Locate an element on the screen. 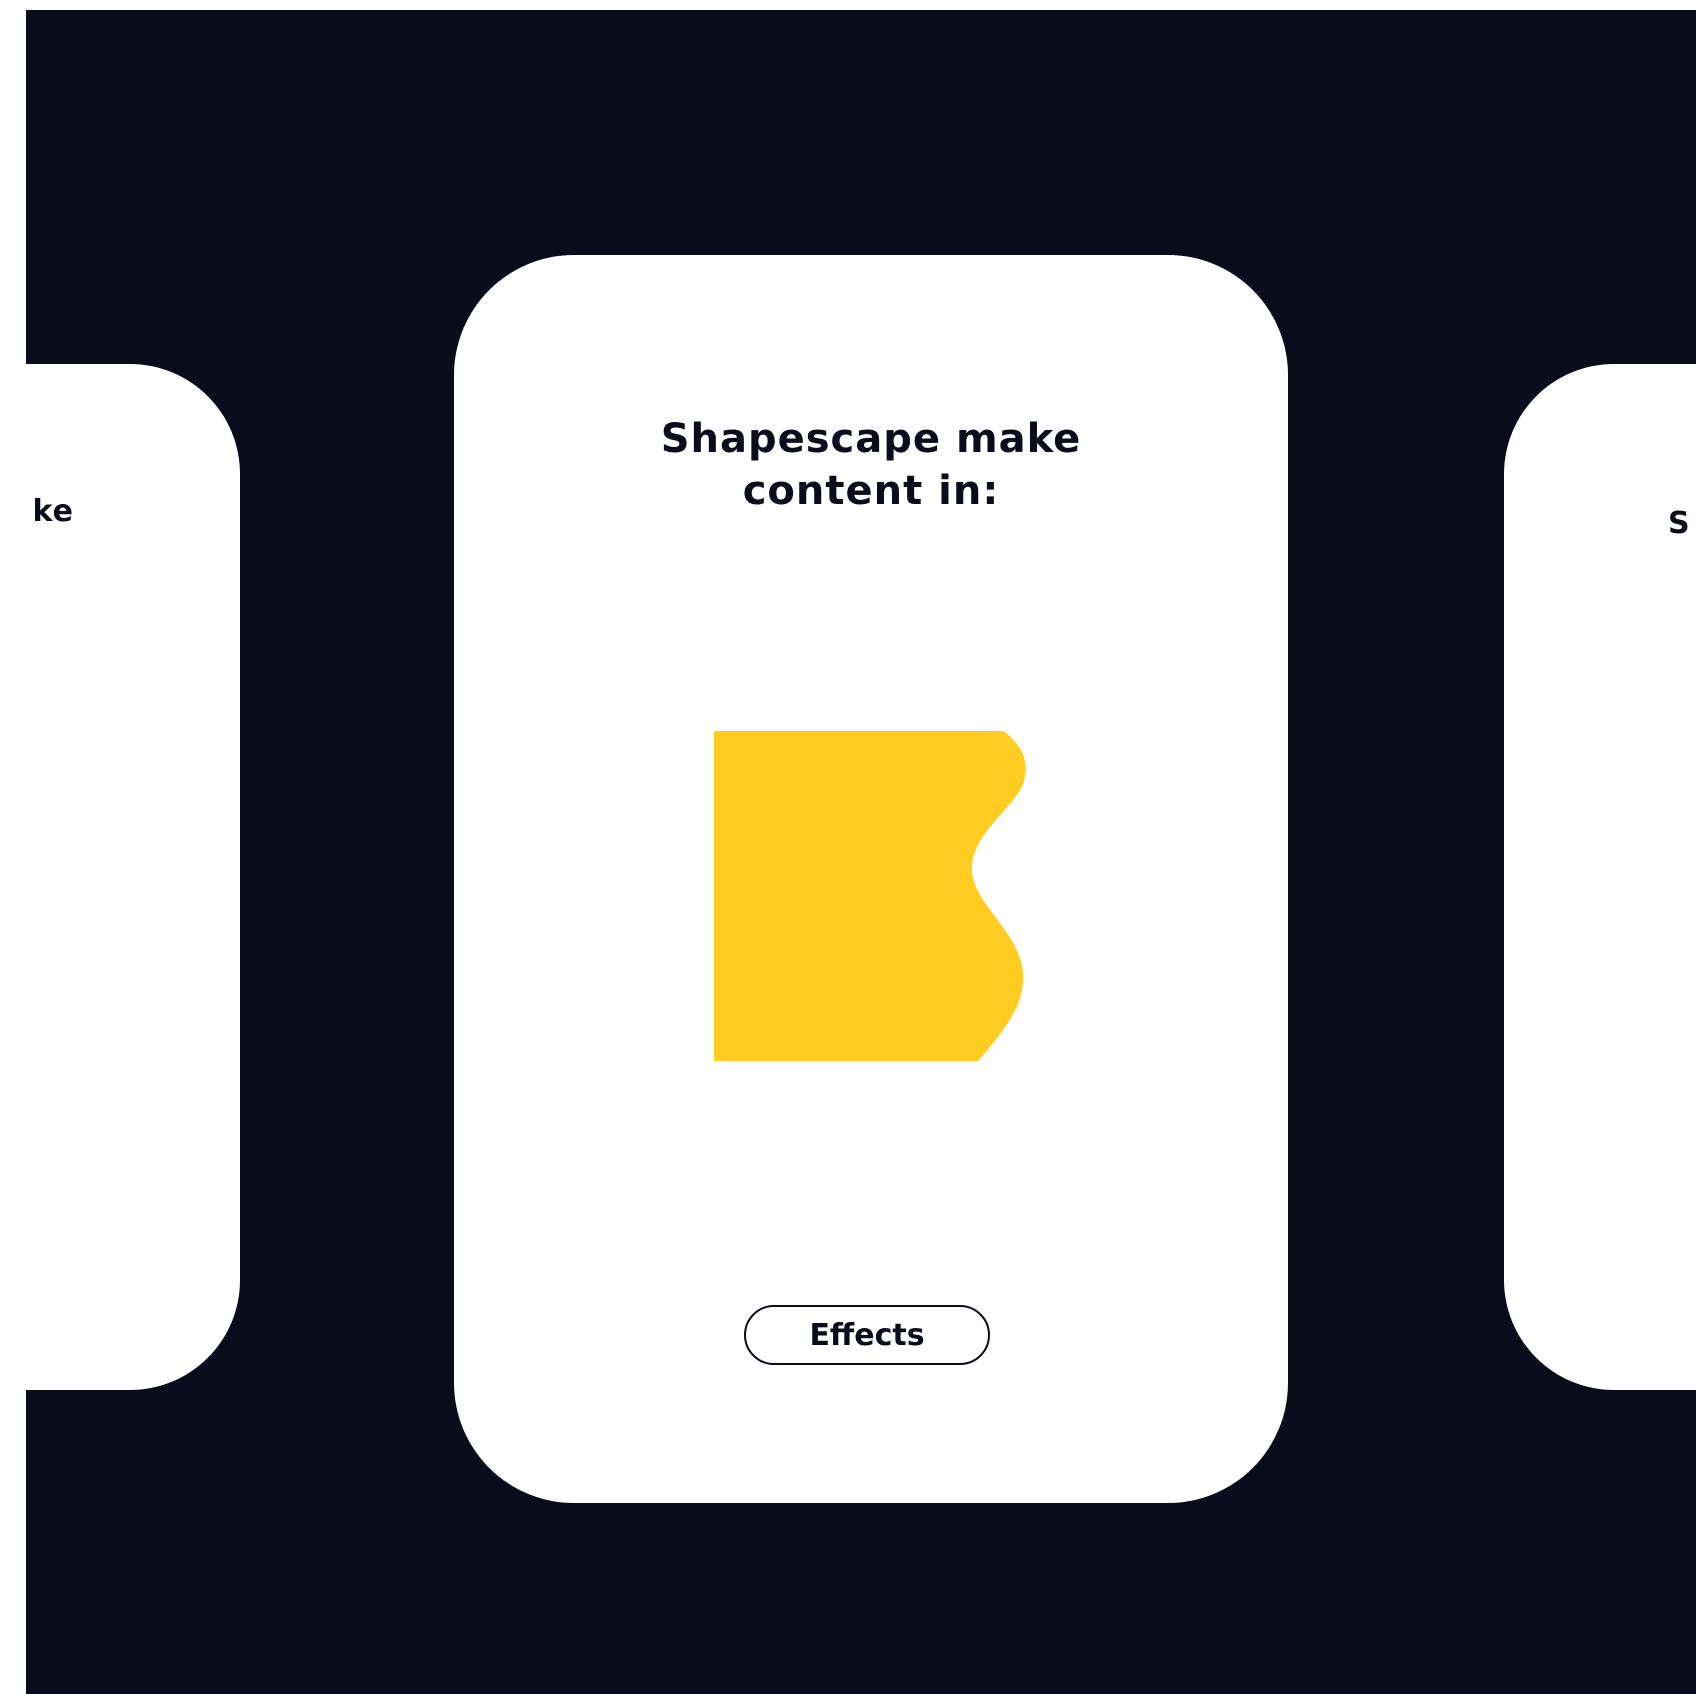 The width and height of the screenshot is (1696, 1694). card-title-fragment: ke is located at coordinates (53, 511).